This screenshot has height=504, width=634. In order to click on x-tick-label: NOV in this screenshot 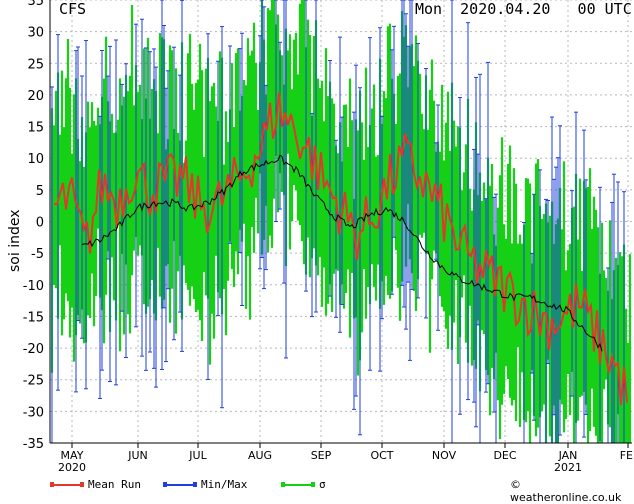, I will do `click(444, 455)`.